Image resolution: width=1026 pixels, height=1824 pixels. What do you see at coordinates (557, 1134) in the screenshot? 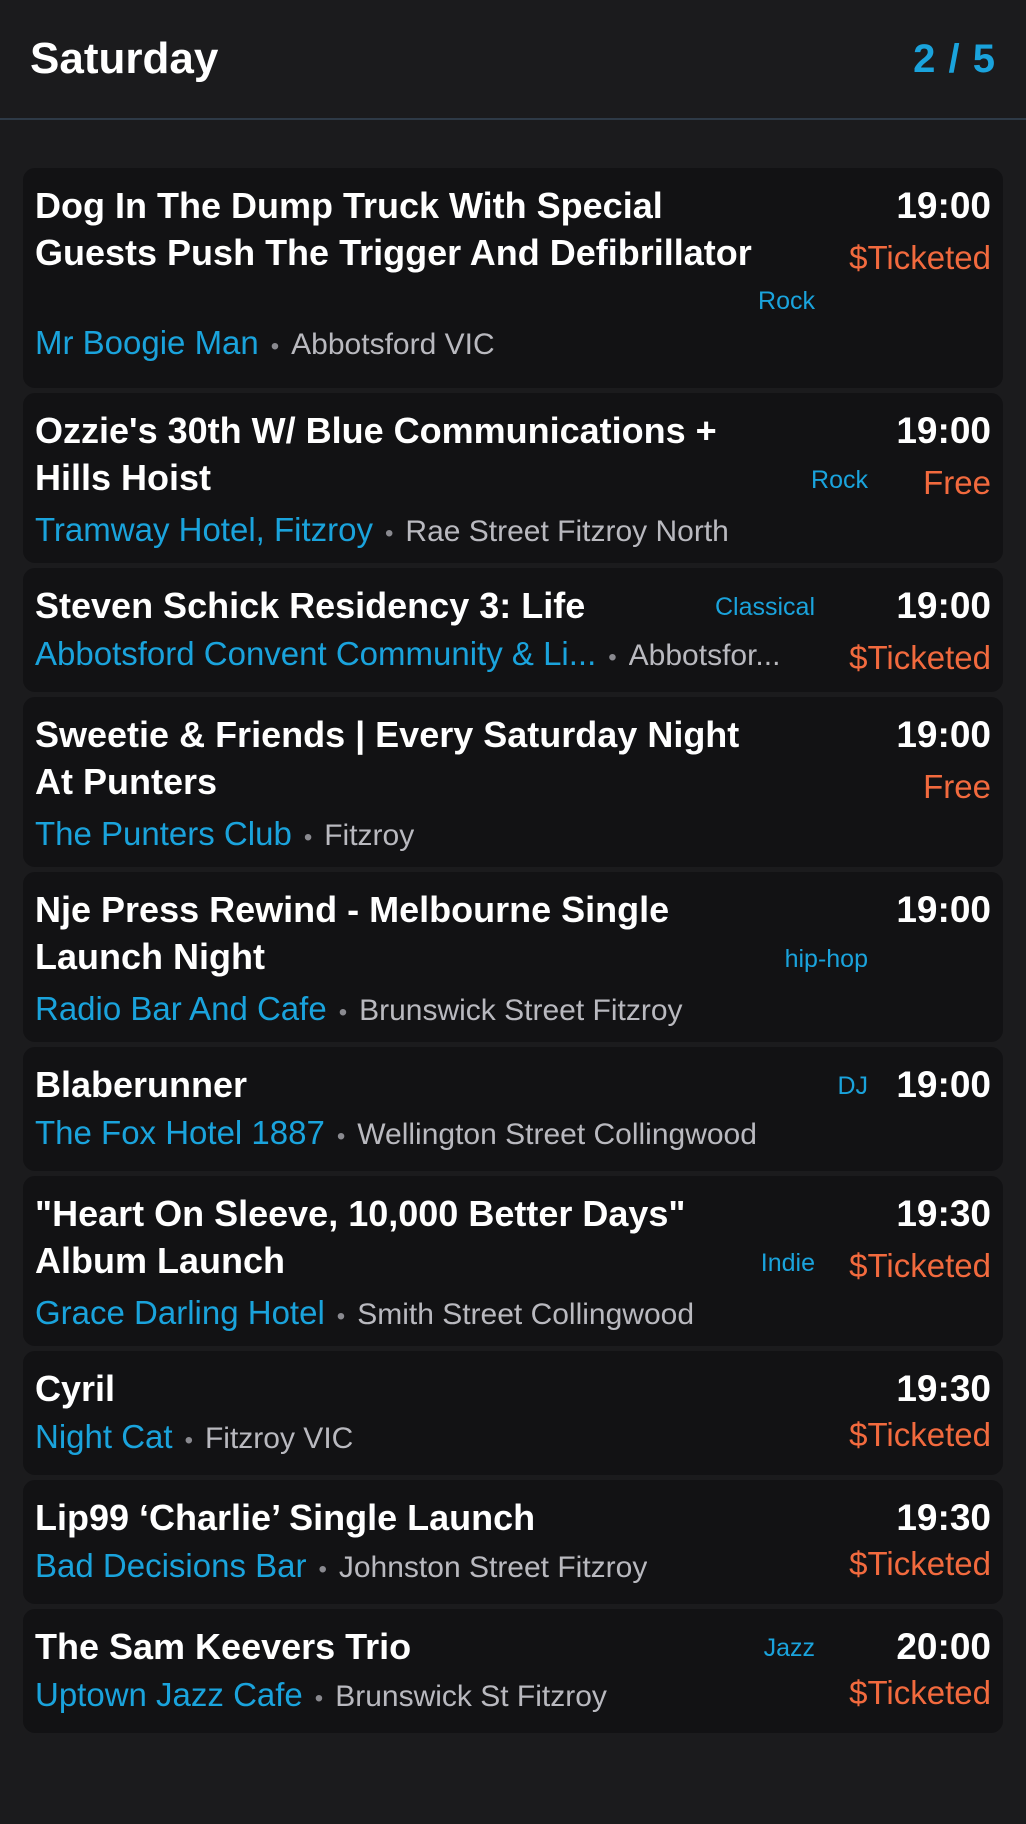
I see `event-location: Wellington Street Collingwood` at bounding box center [557, 1134].